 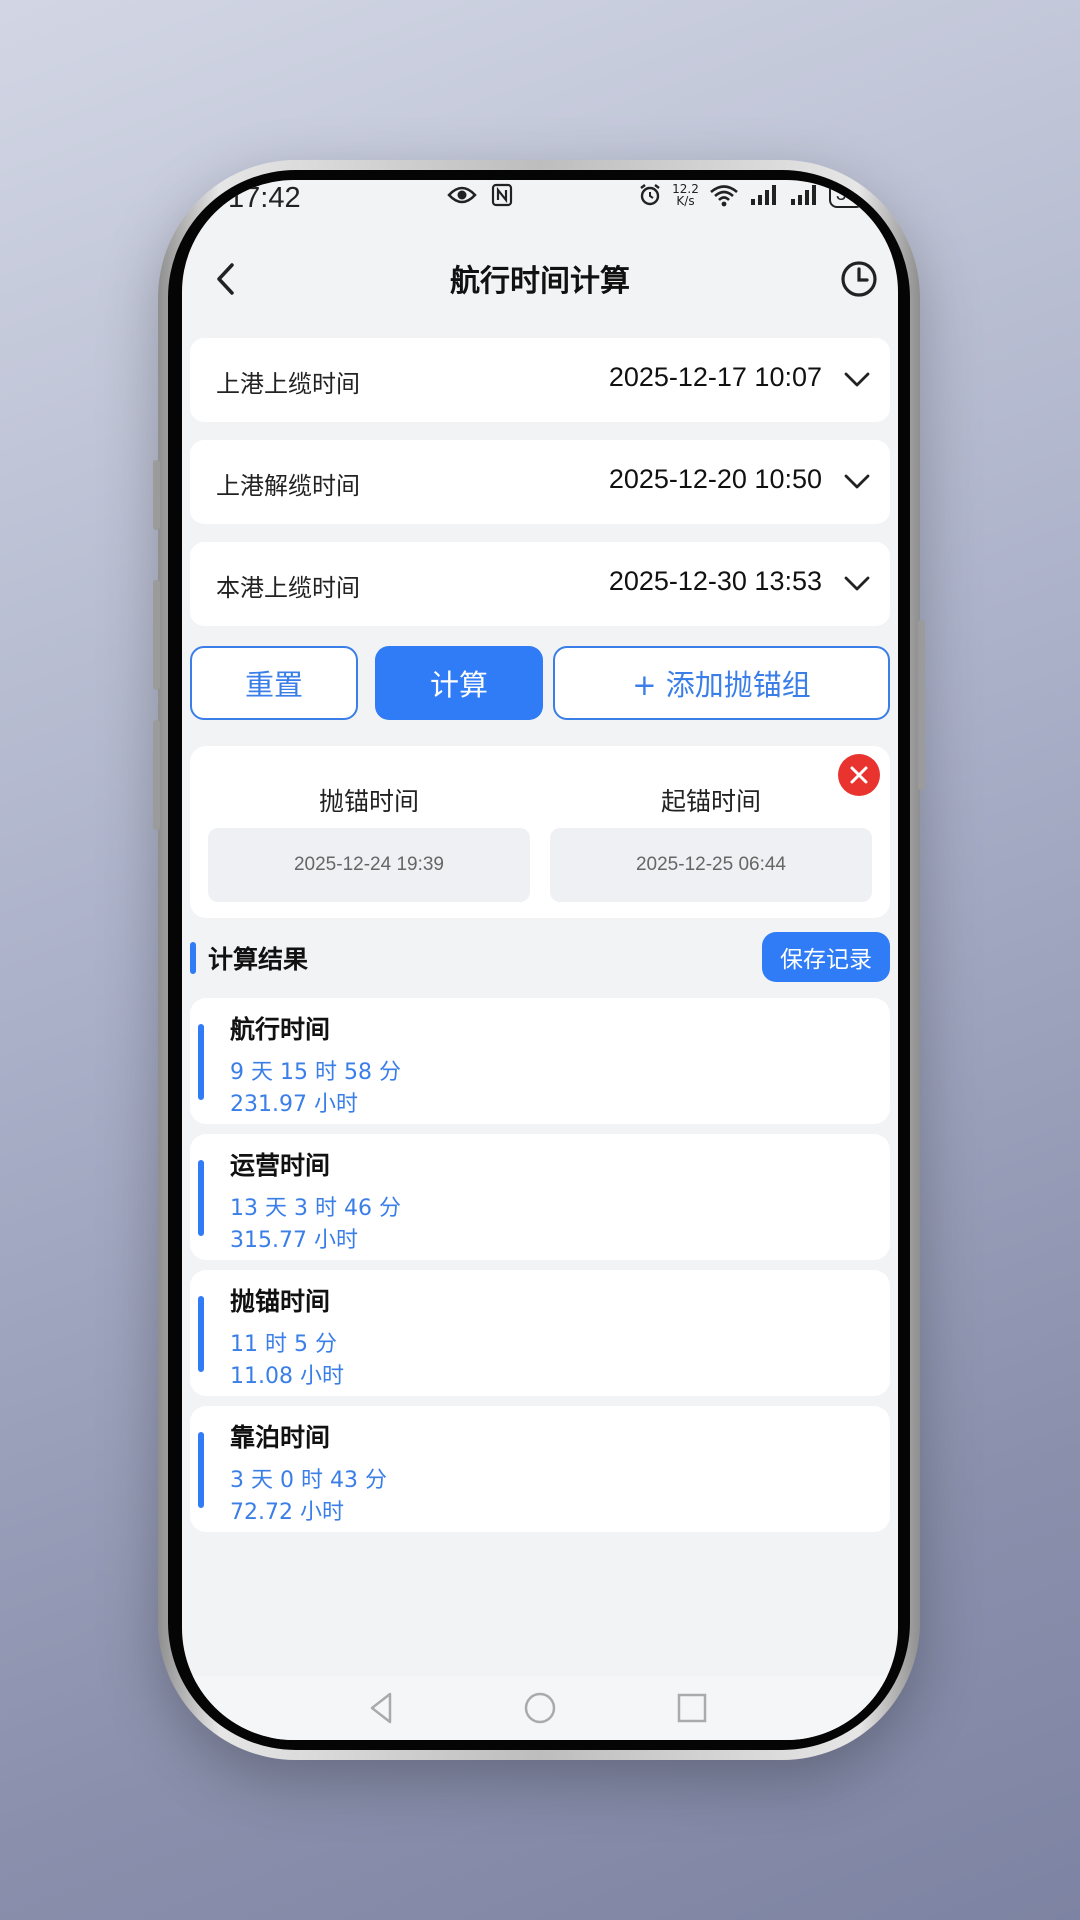 What do you see at coordinates (921, 705) in the screenshot?
I see `power-button` at bounding box center [921, 705].